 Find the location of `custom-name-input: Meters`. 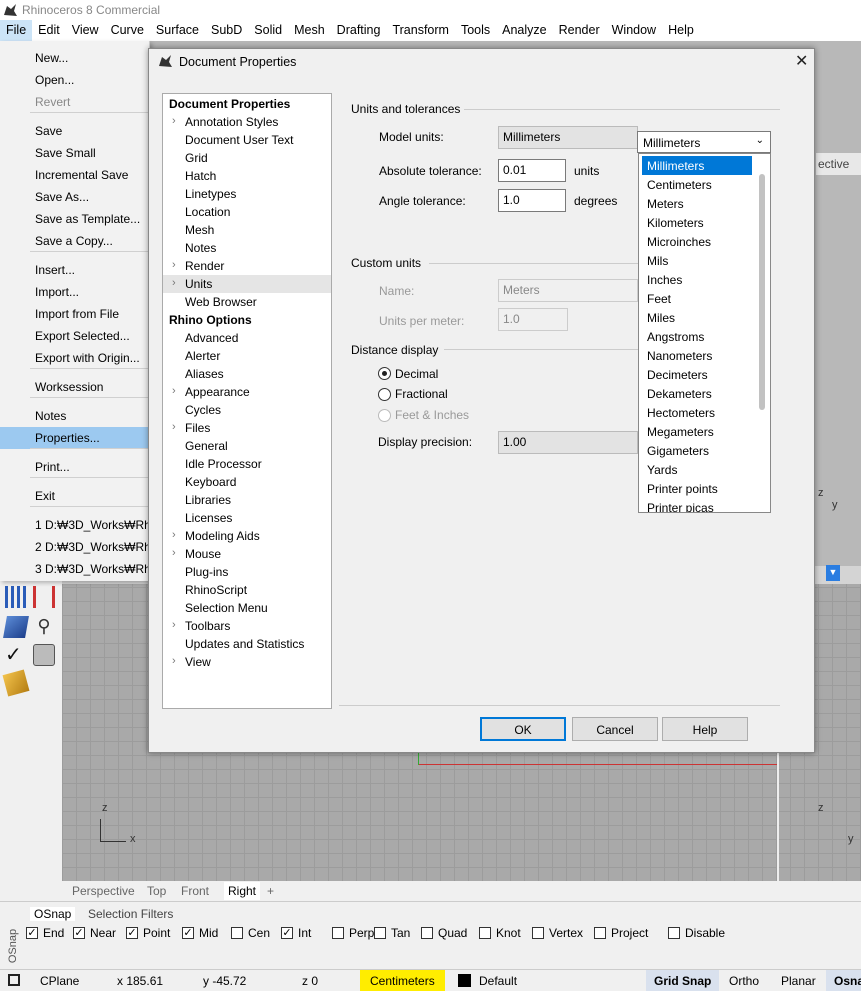

custom-name-input: Meters is located at coordinates (568, 290).